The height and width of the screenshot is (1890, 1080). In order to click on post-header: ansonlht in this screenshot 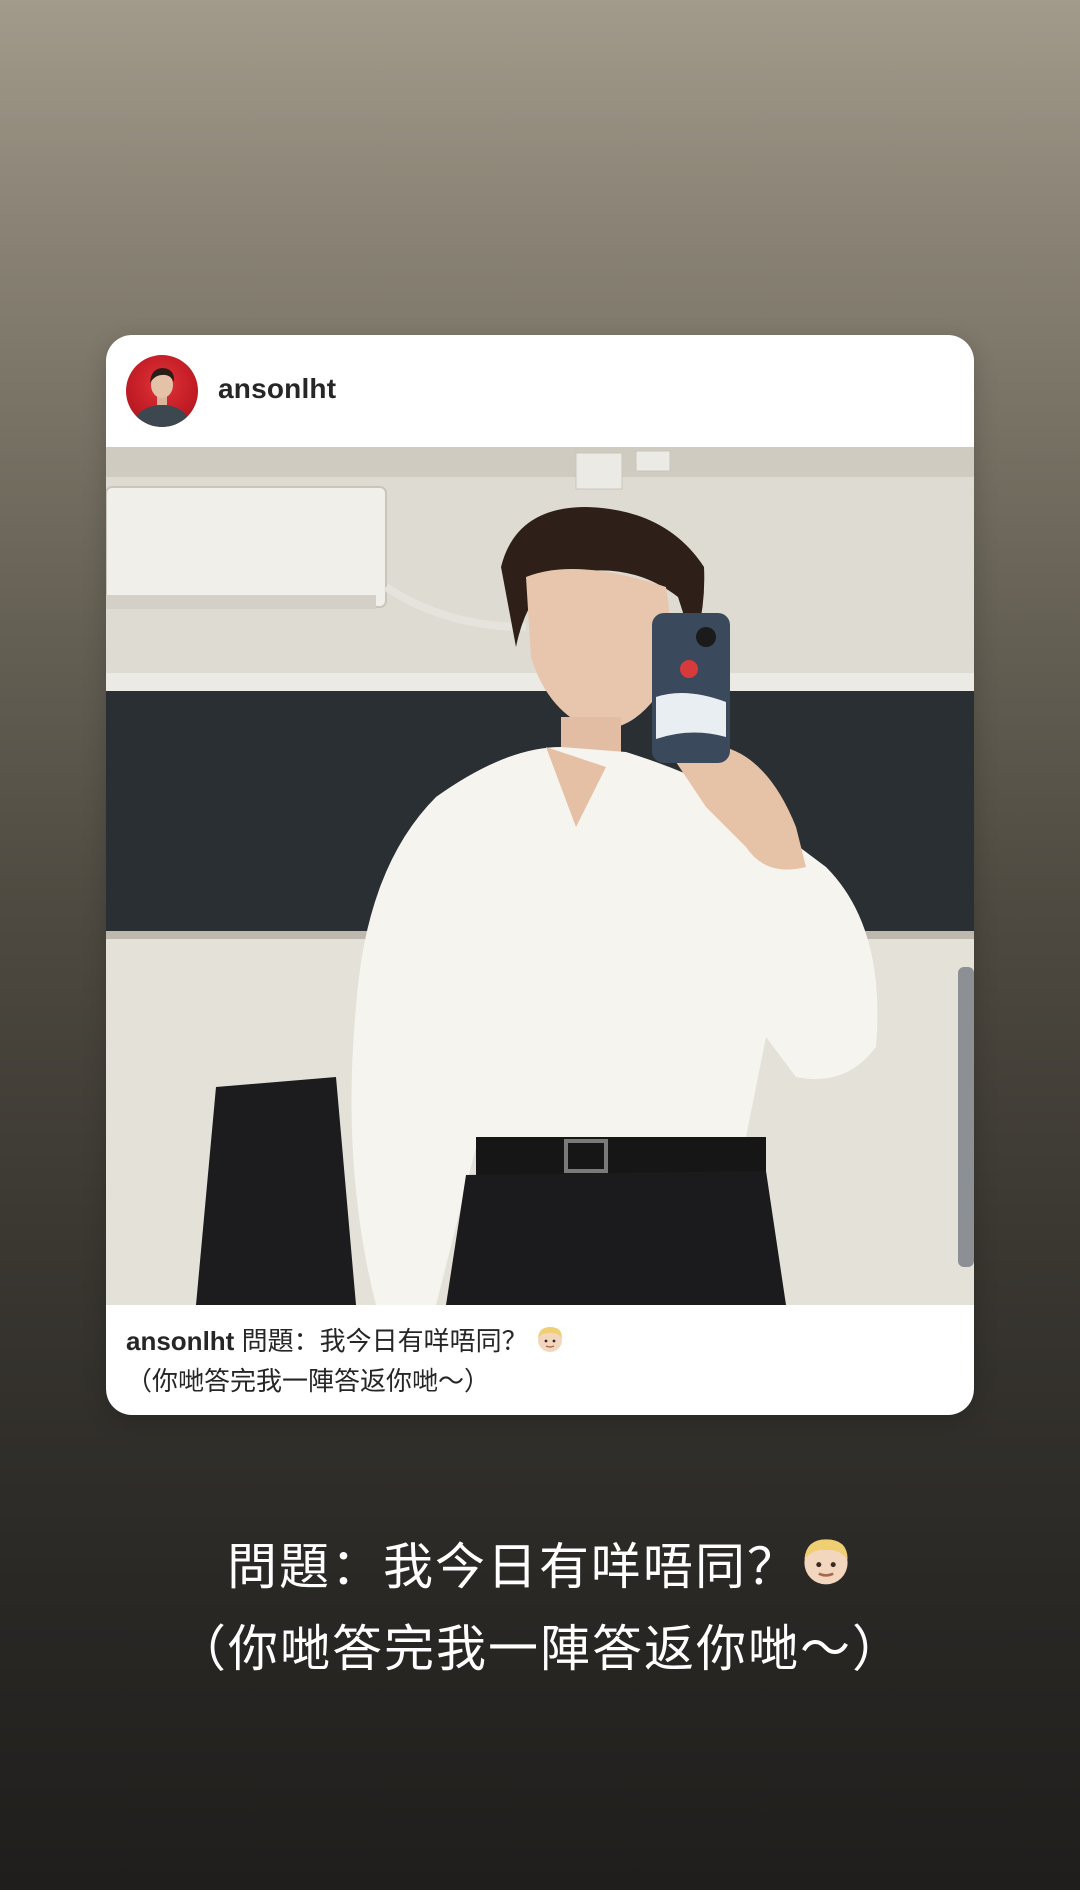, I will do `click(540, 391)`.